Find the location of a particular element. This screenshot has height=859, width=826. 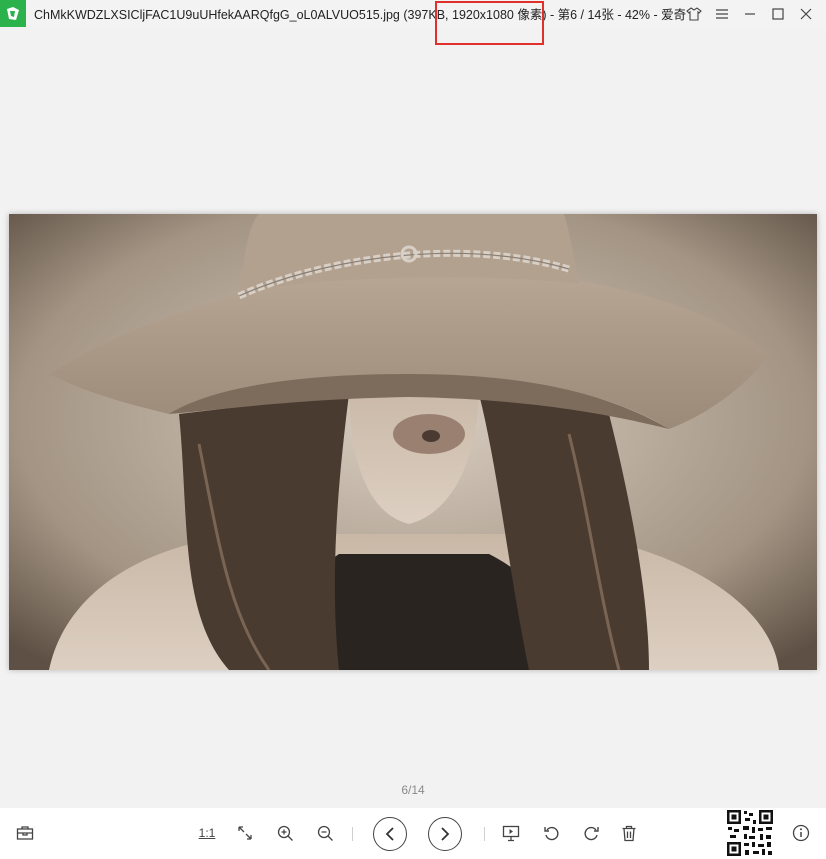

toolbox-icon is located at coordinates (25, 833).